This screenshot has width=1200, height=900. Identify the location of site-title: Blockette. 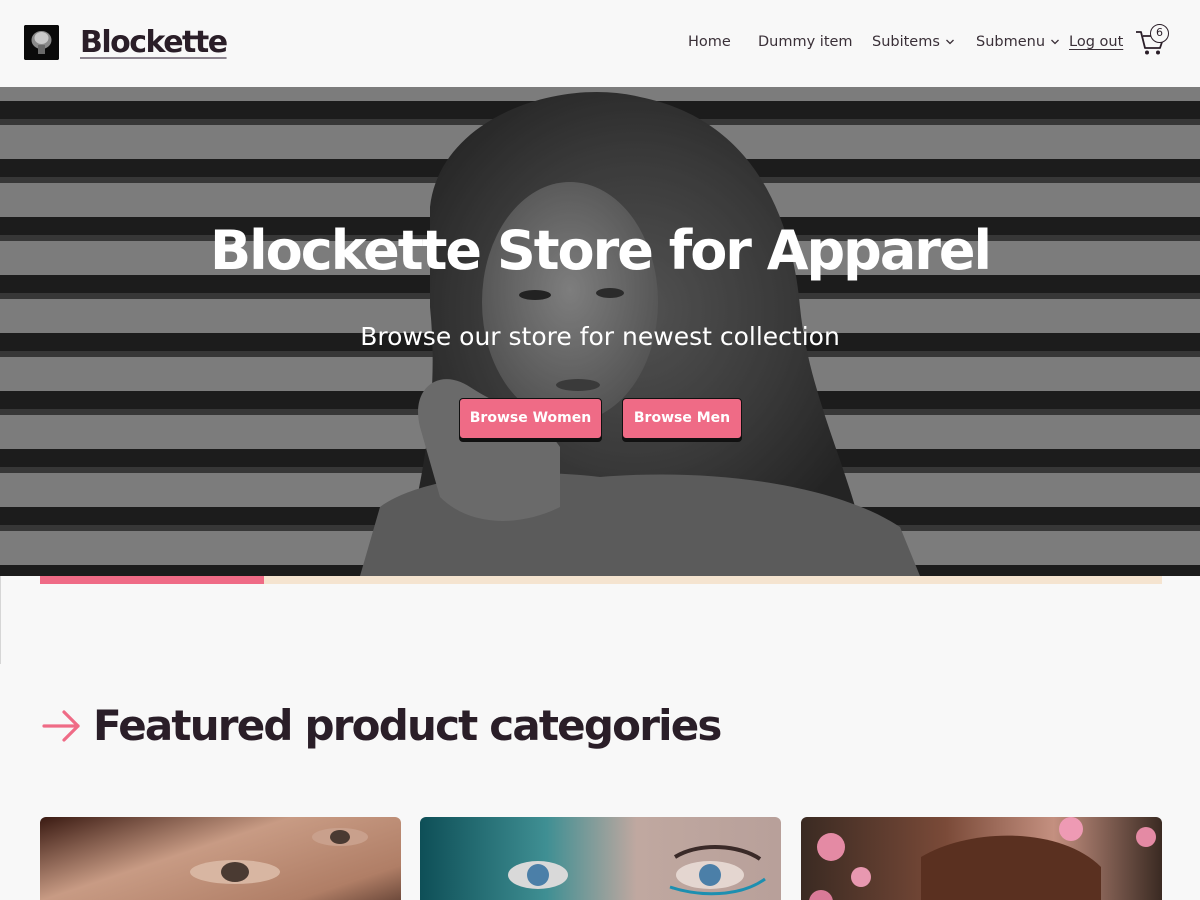
(154, 43).